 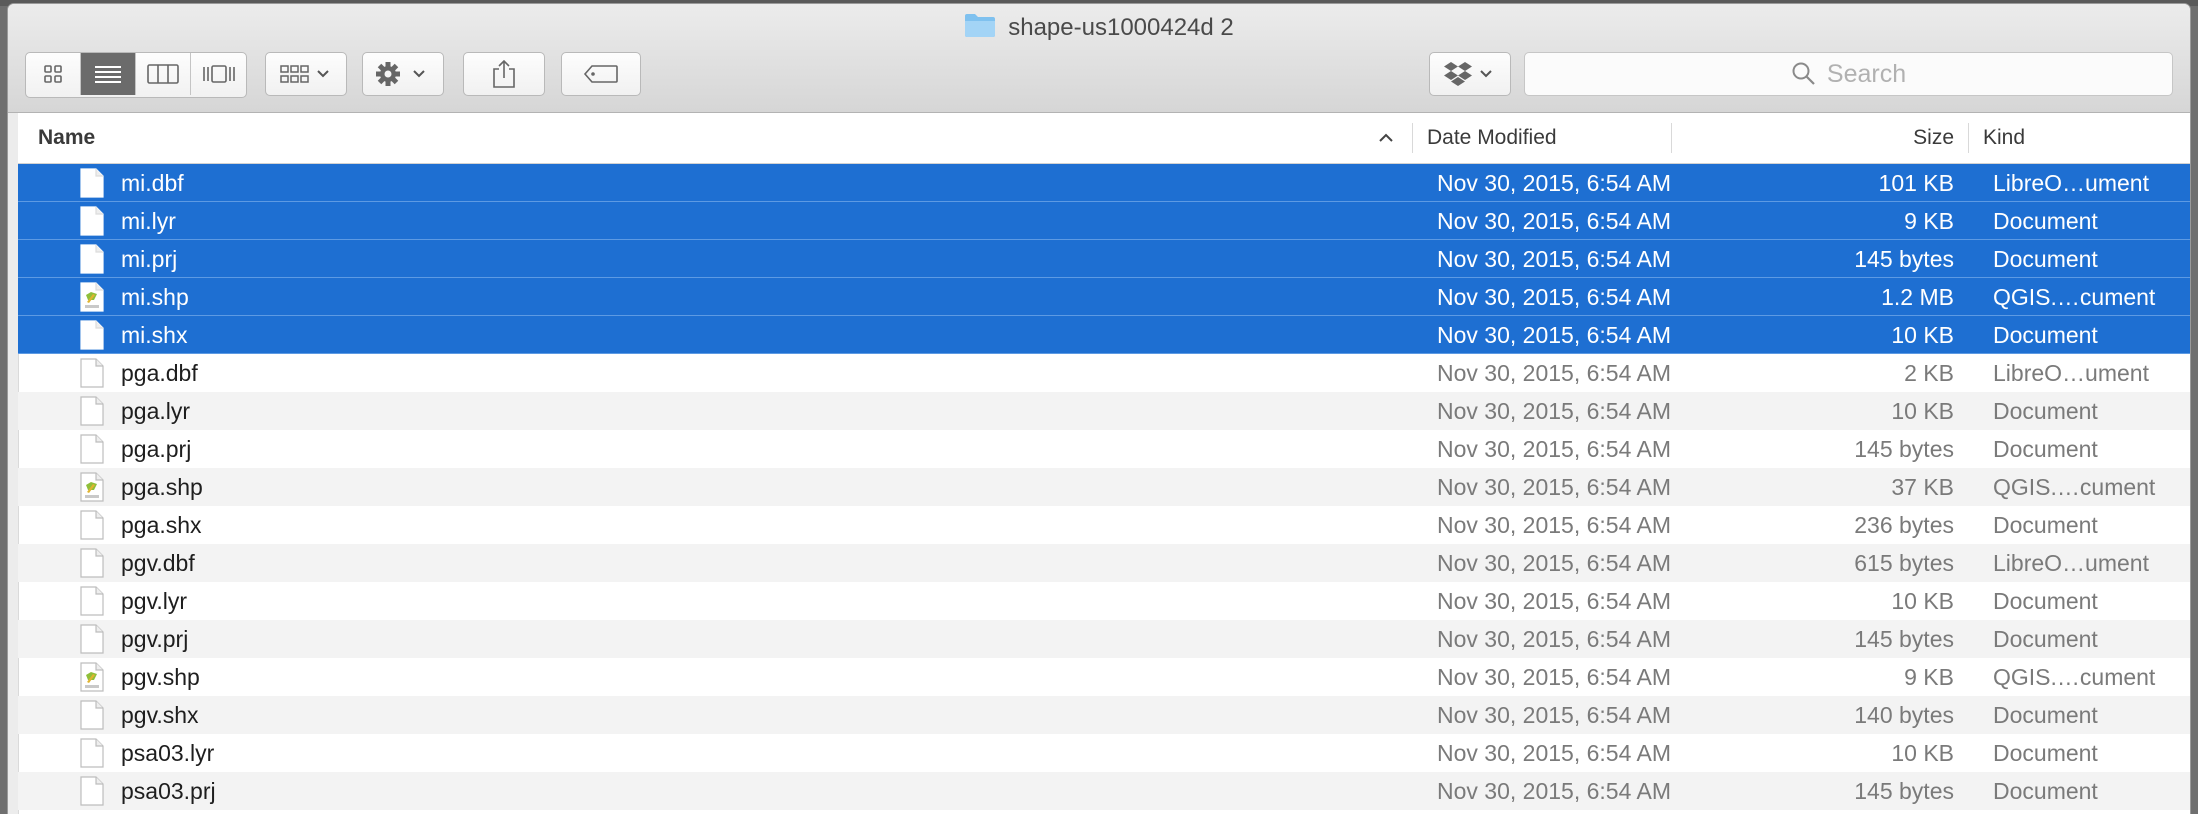 What do you see at coordinates (156, 449) in the screenshot?
I see `file-name: pga.prj` at bounding box center [156, 449].